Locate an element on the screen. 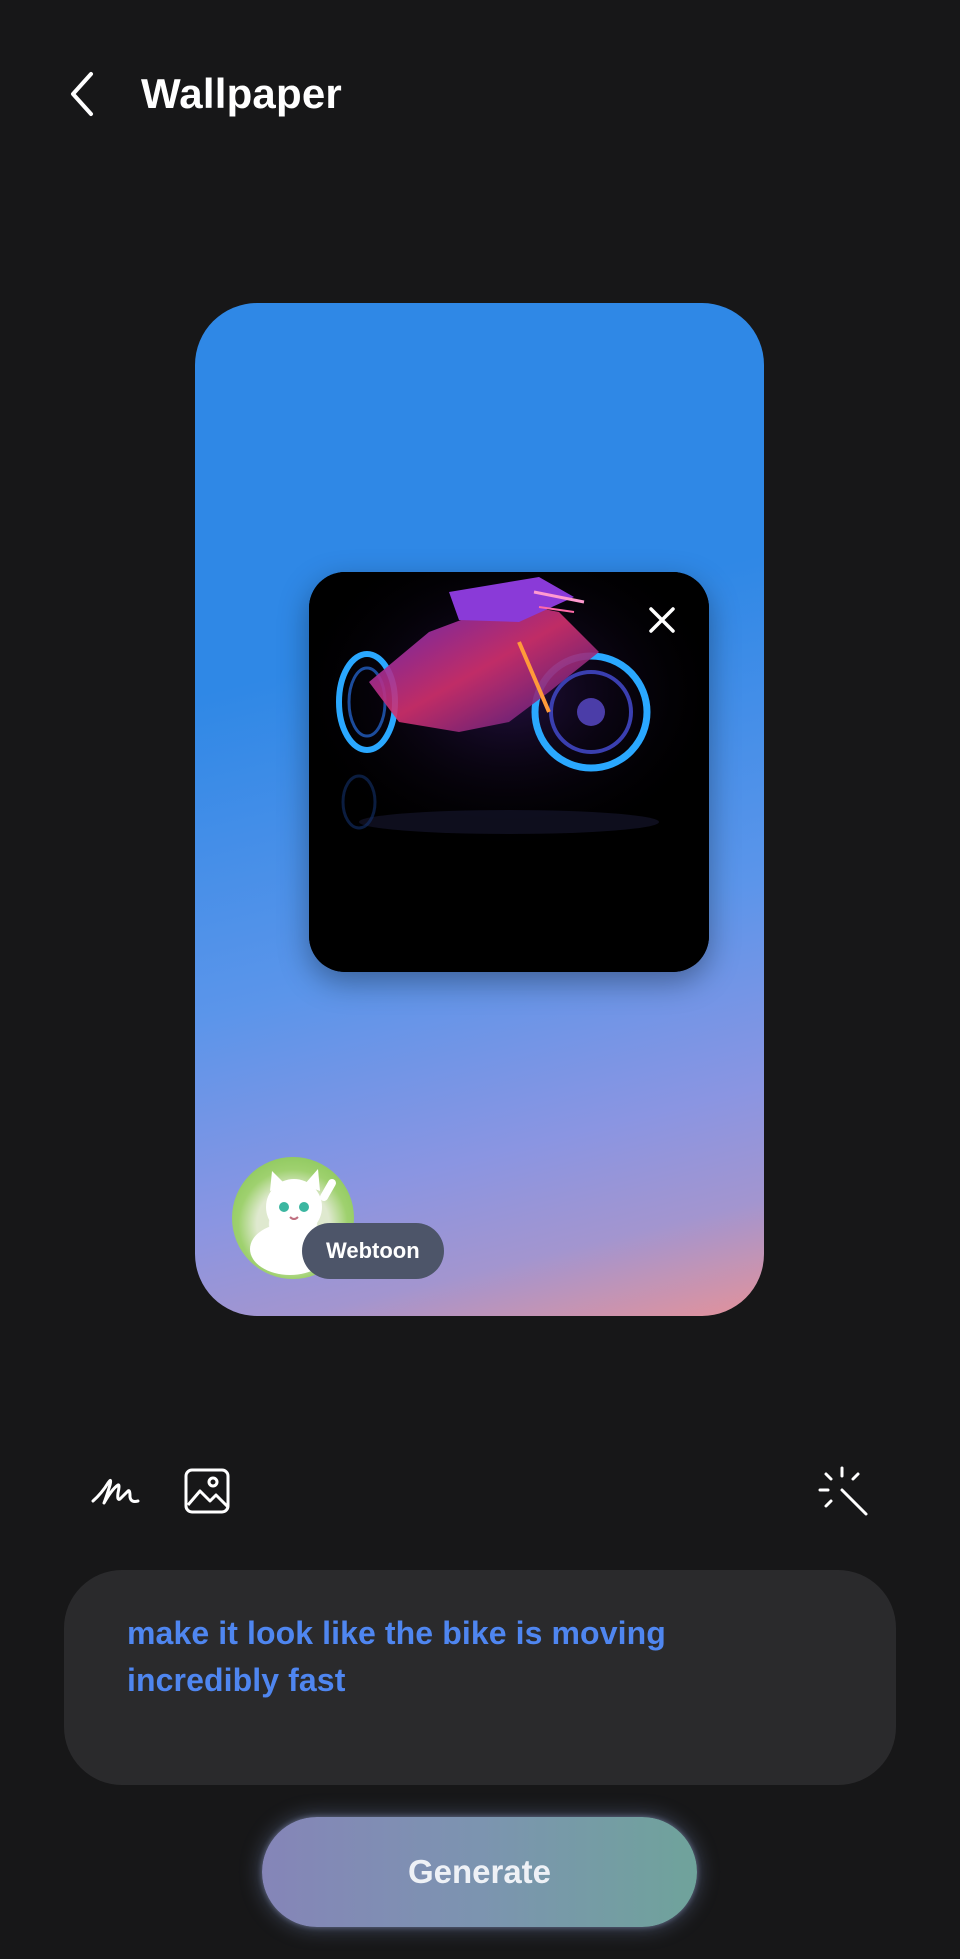  generate-button: Generate is located at coordinates (479, 1872).